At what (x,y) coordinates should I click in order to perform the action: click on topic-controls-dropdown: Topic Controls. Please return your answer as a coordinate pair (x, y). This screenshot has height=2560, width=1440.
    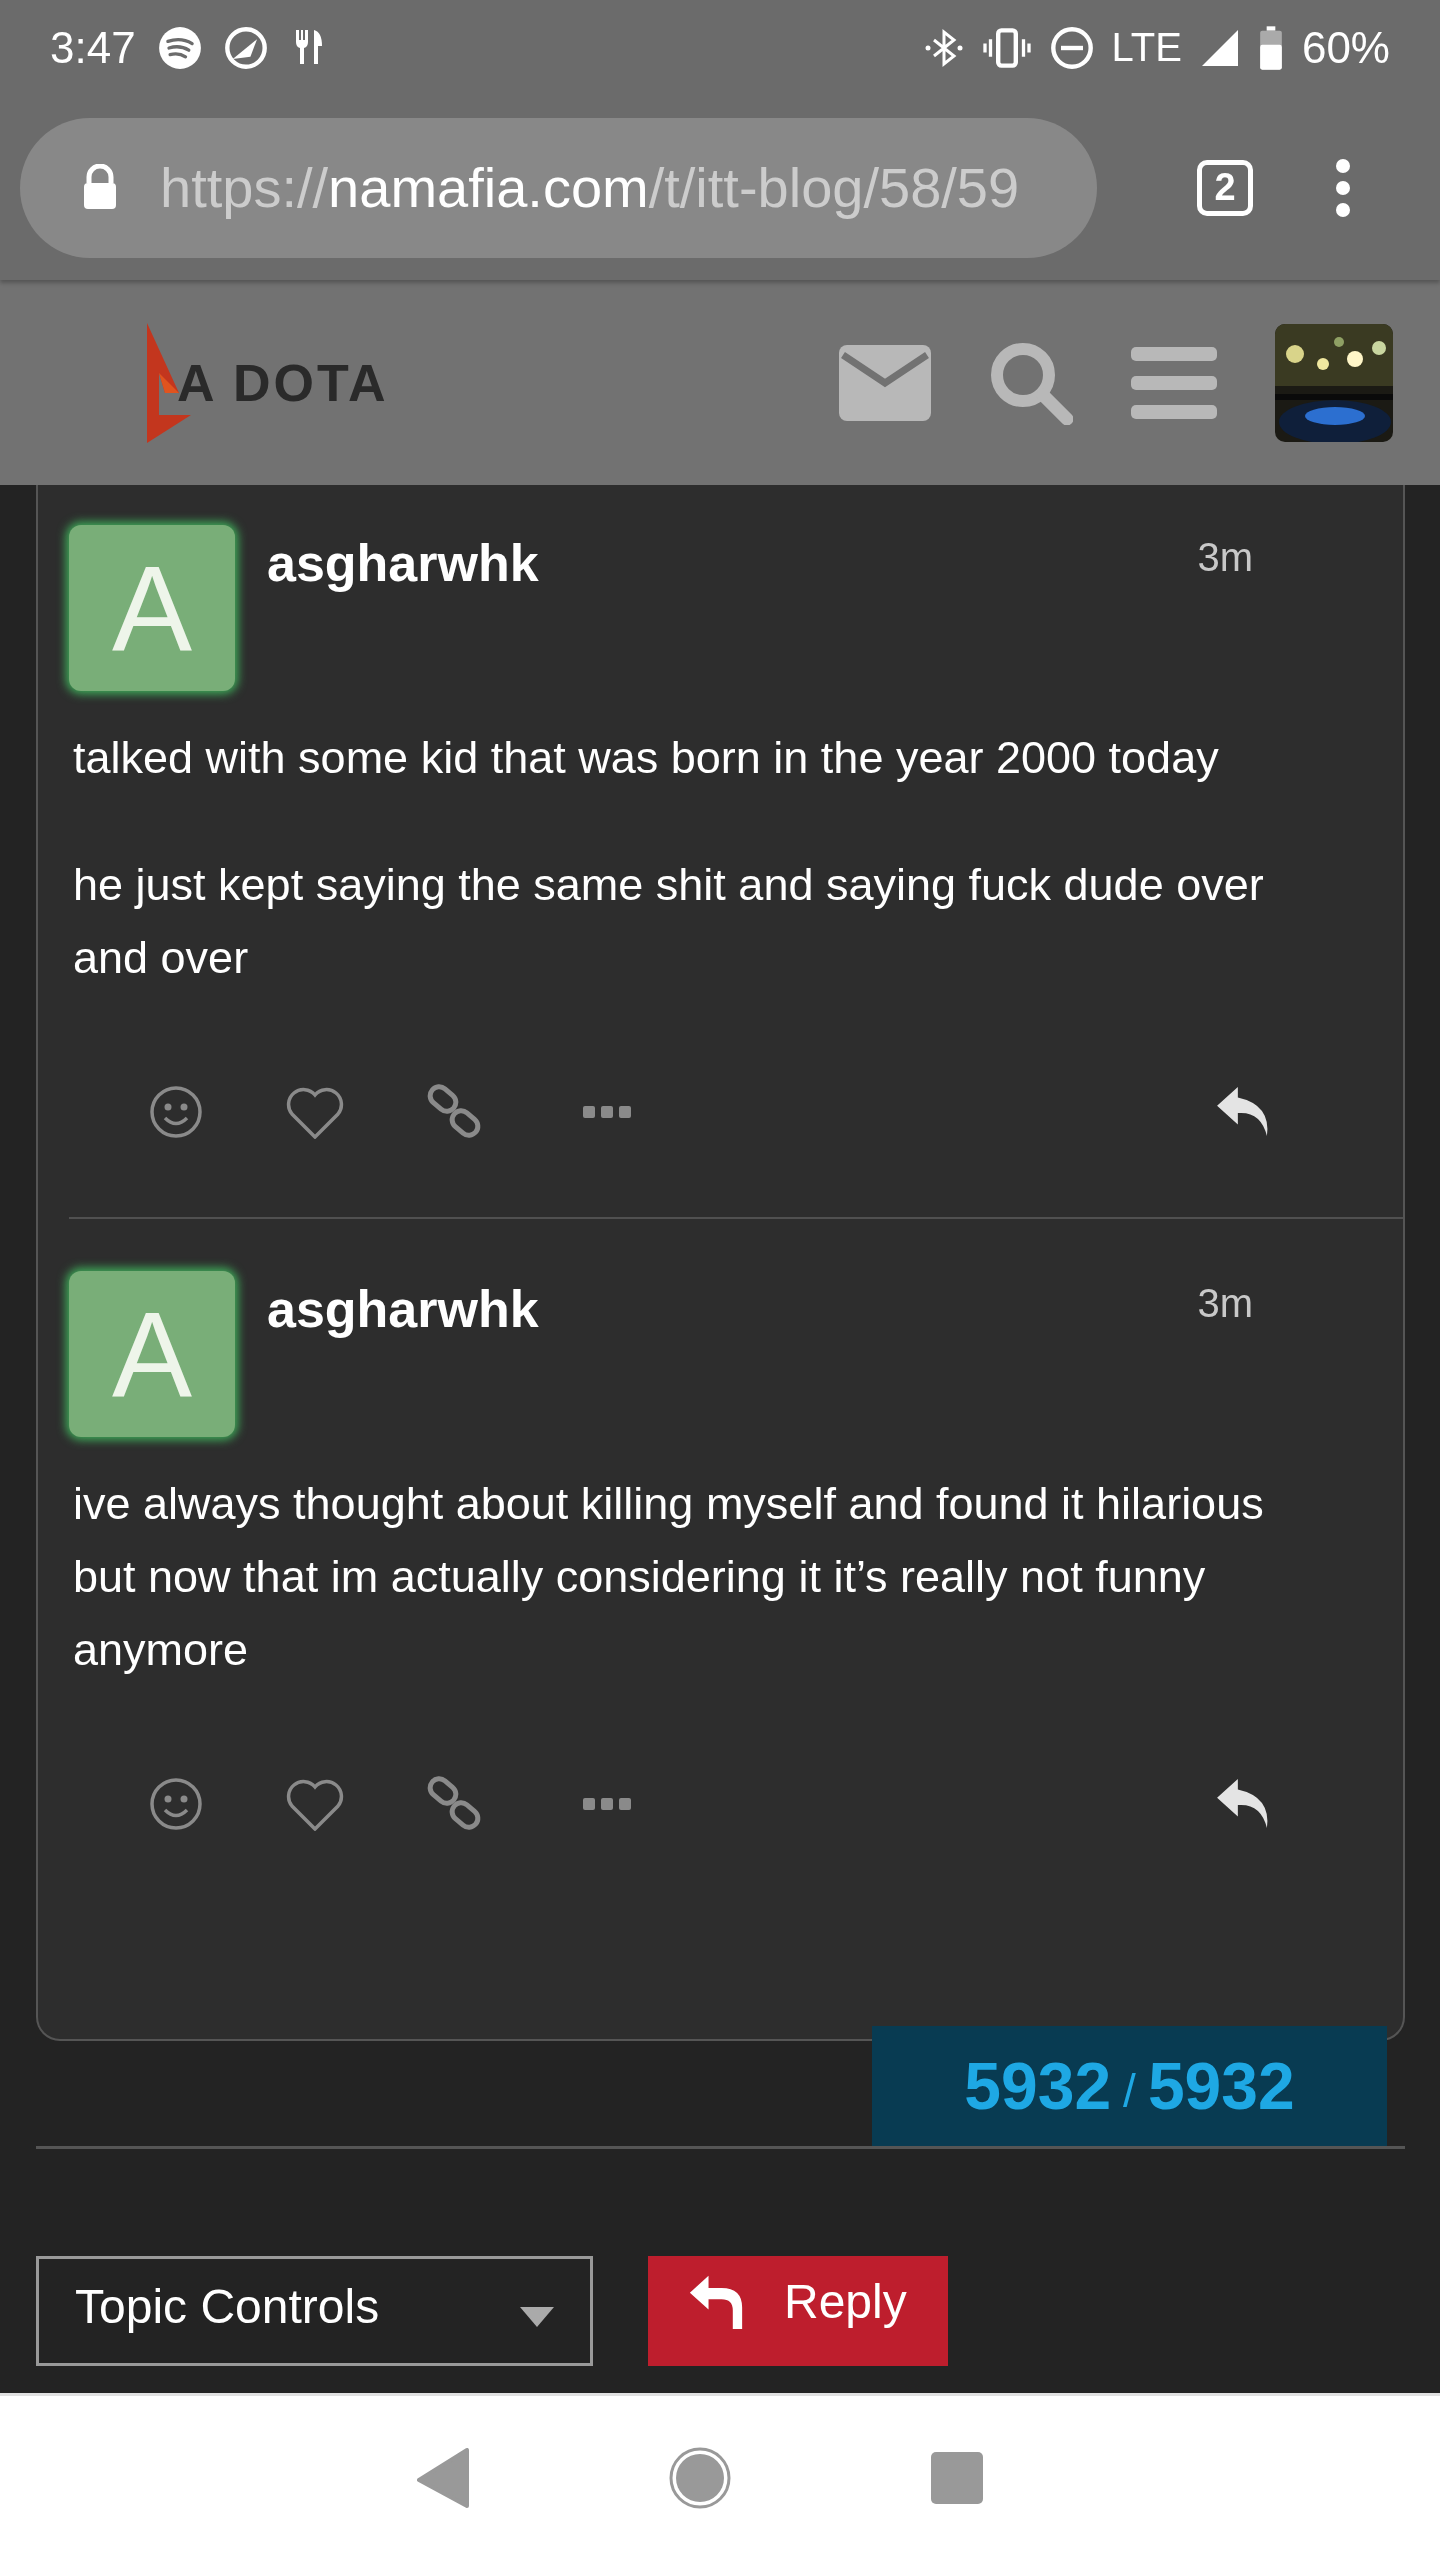
    Looking at the image, I should click on (314, 2311).